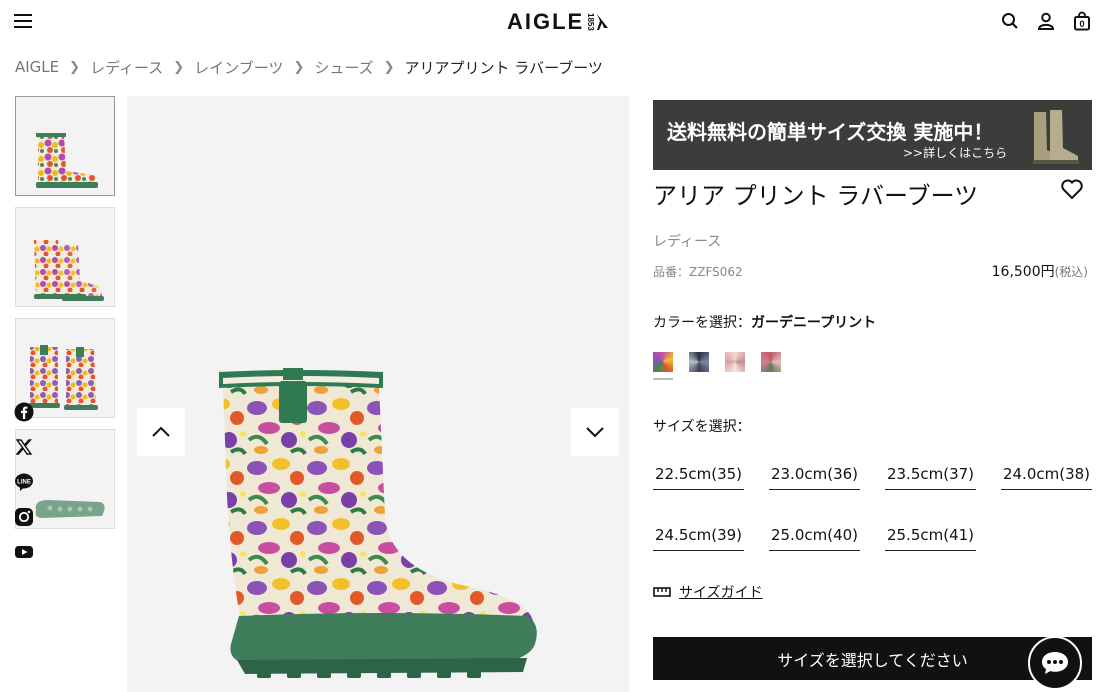  What do you see at coordinates (830, 132) in the screenshot?
I see `banner-title: 送料無料の簡単サイズ交換 実施中！` at bounding box center [830, 132].